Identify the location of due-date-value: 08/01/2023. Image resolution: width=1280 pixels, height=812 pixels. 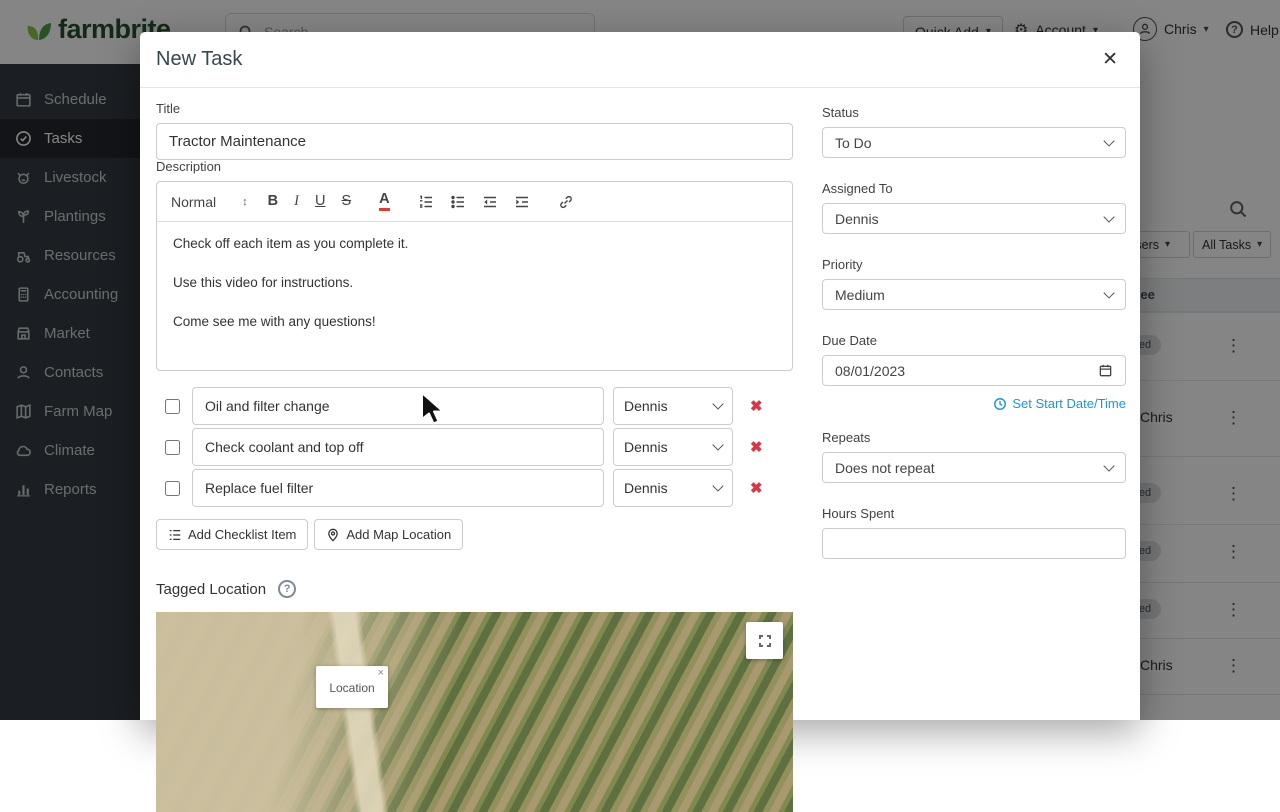
(870, 370).